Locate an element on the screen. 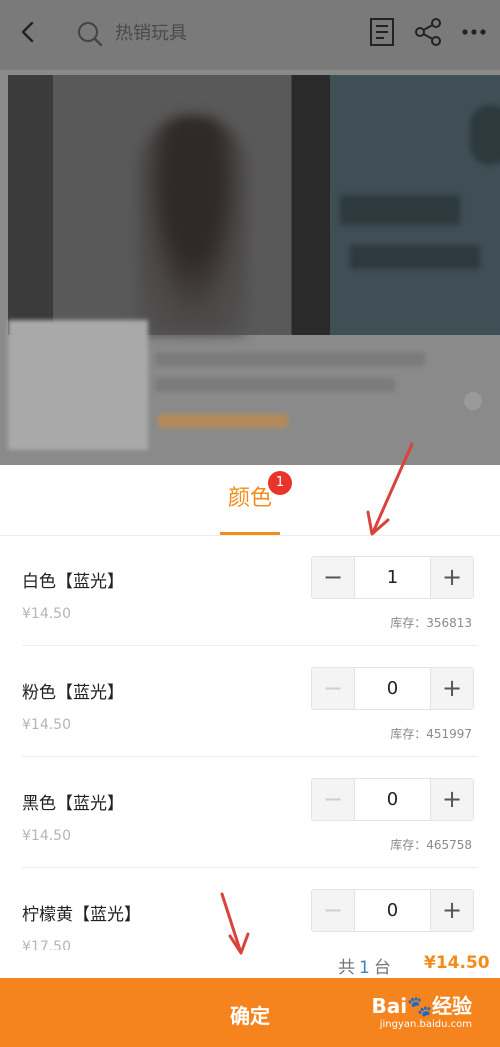  back-icon is located at coordinates (28, 32).